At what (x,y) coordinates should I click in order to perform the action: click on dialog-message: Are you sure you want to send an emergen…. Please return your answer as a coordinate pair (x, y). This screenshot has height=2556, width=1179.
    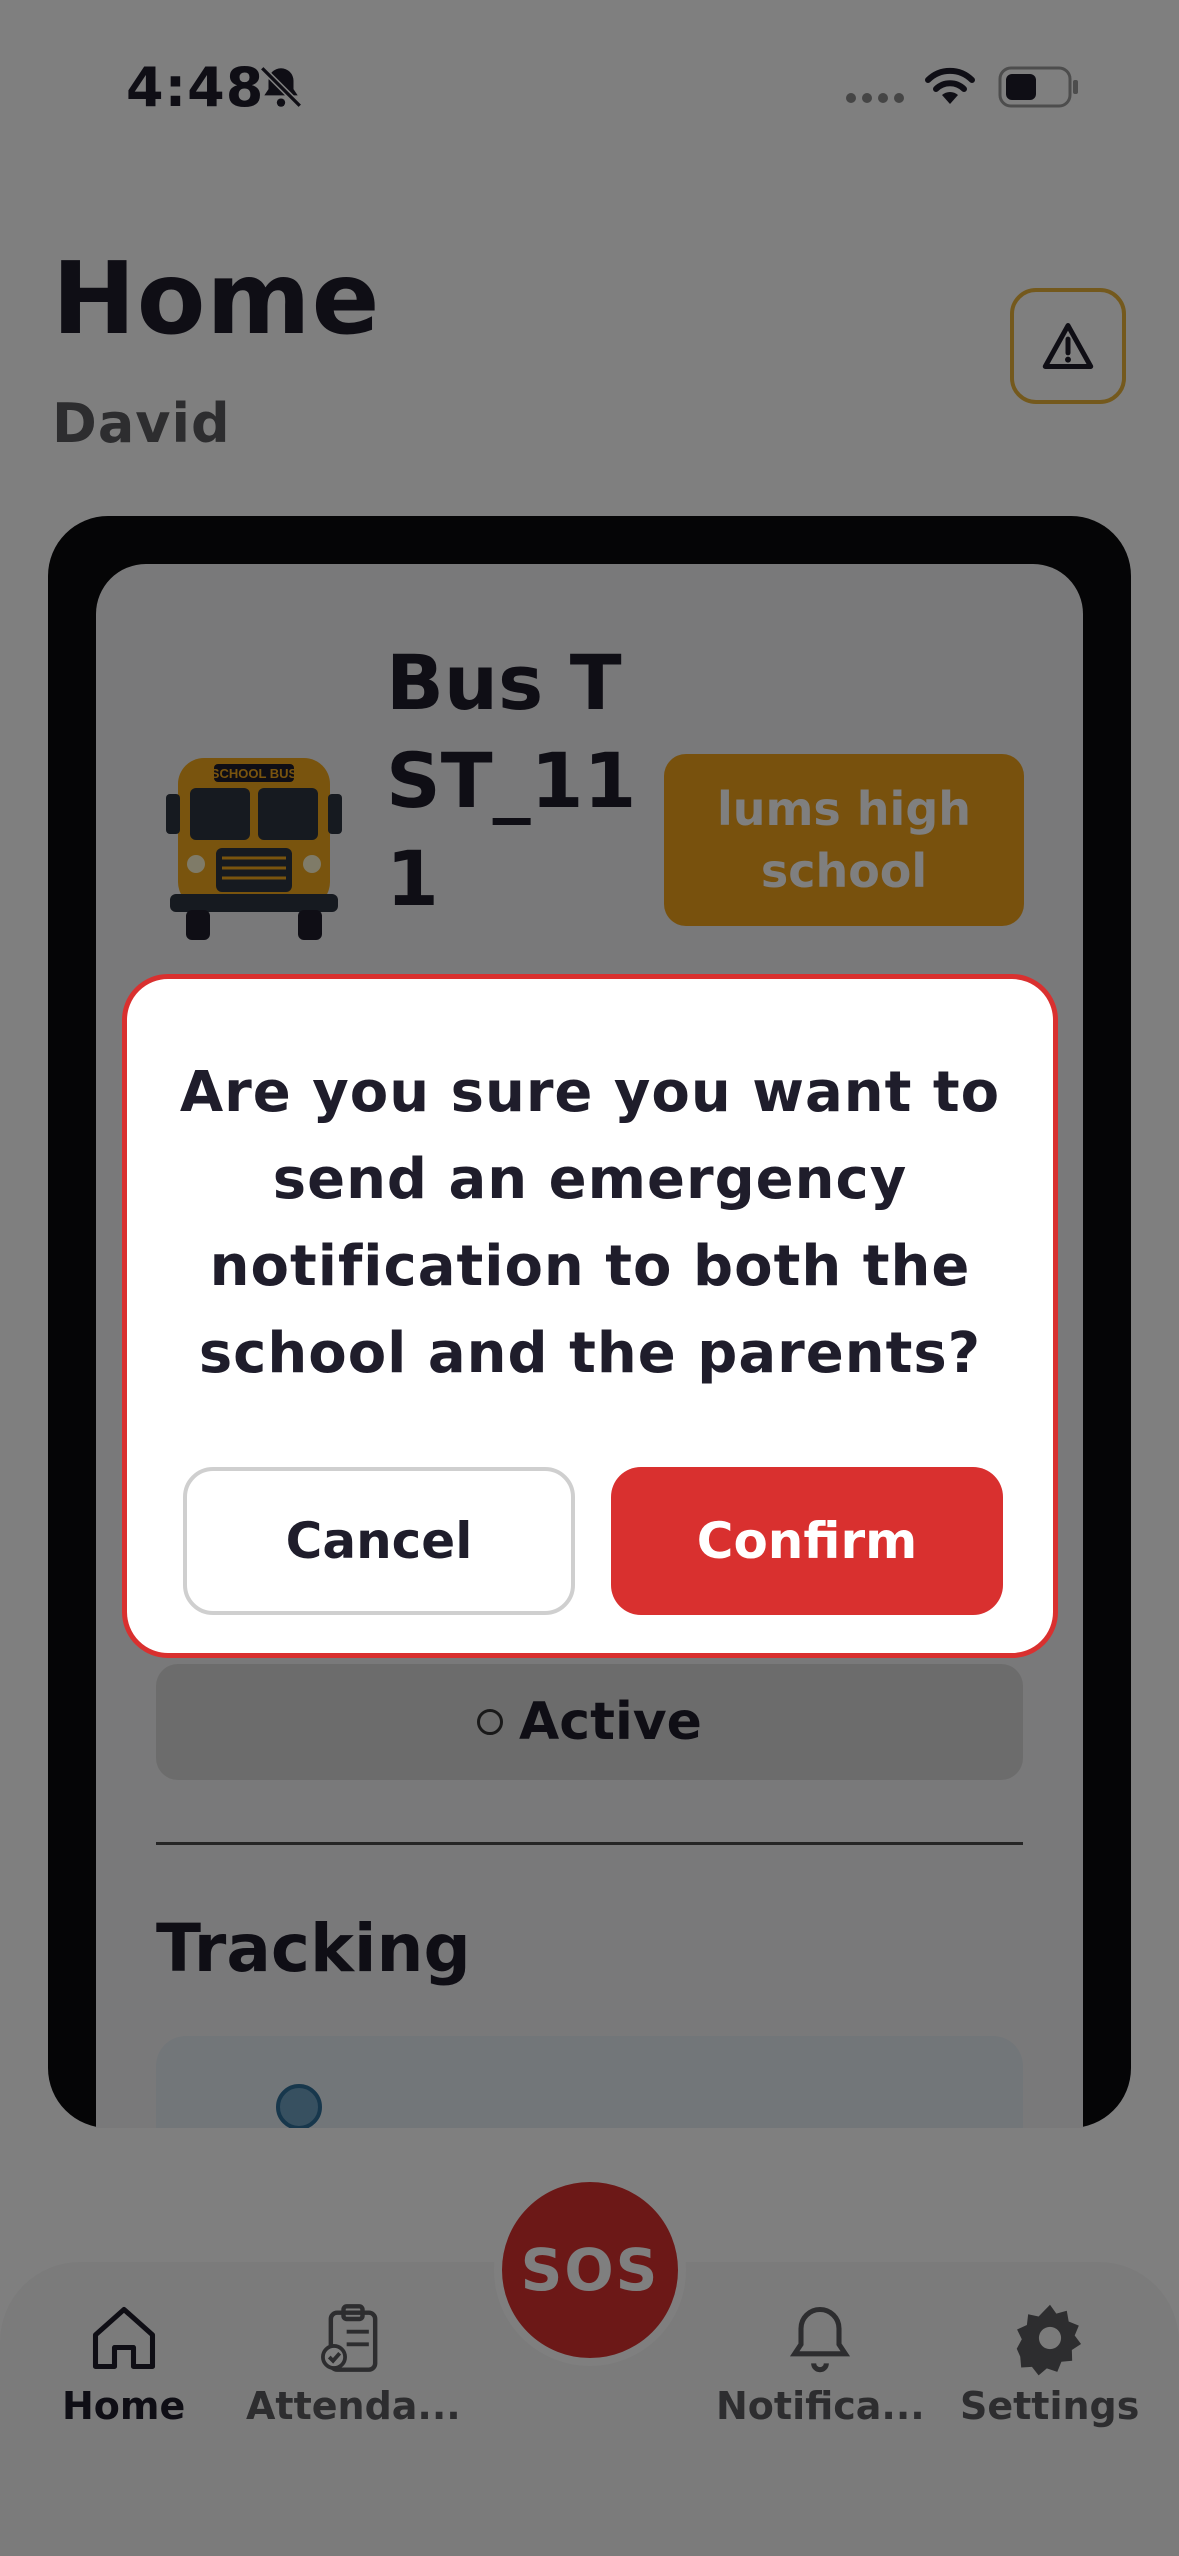
    Looking at the image, I should click on (590, 1223).